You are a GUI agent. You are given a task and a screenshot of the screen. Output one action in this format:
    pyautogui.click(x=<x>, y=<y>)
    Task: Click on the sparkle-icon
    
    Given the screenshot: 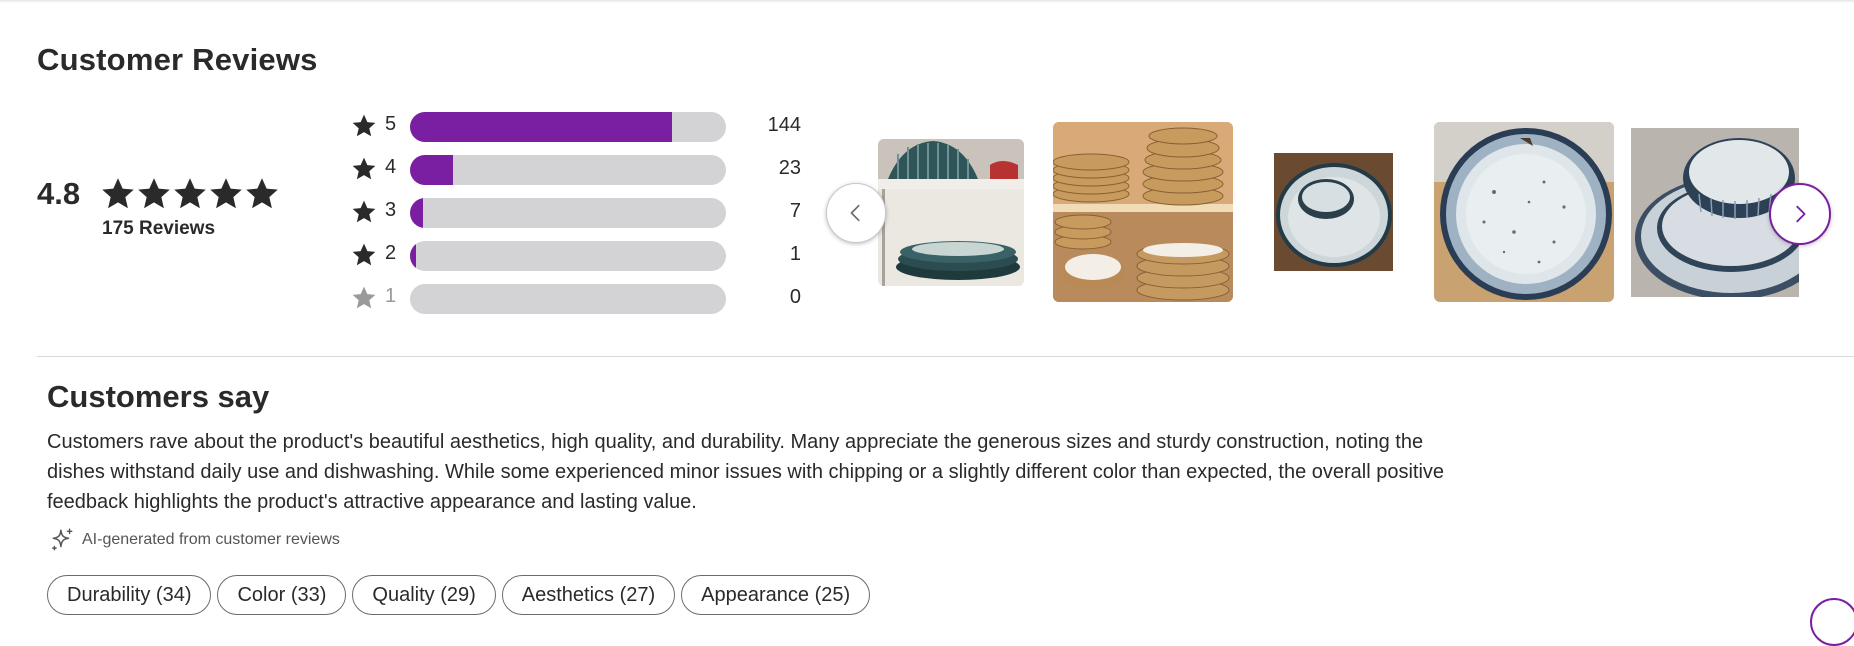 What is the action you would take?
    pyautogui.click(x=62, y=539)
    